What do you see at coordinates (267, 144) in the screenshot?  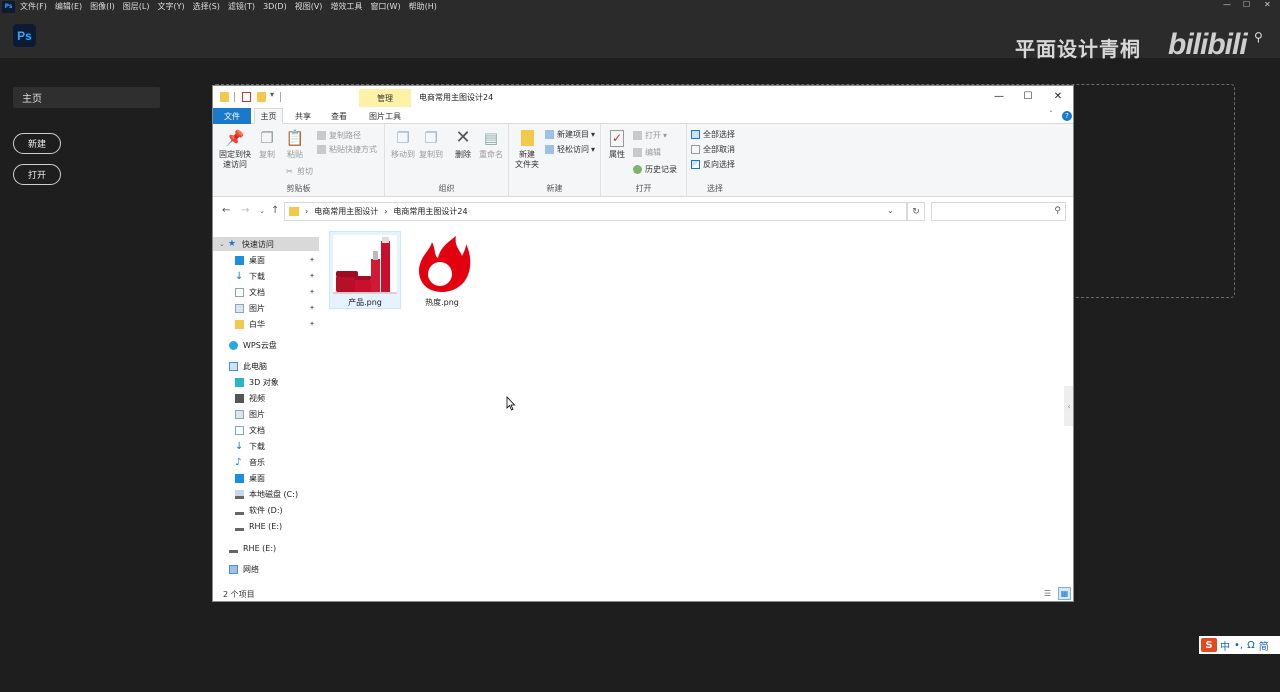 I see `copy-button: ❐ 复制` at bounding box center [267, 144].